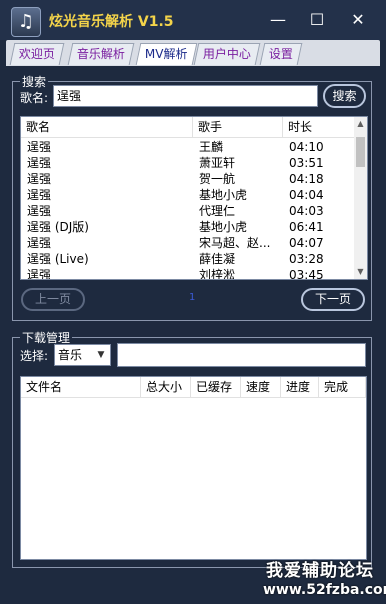 The width and height of the screenshot is (386, 604). I want to click on duration-cell: 04:18, so click(306, 179).